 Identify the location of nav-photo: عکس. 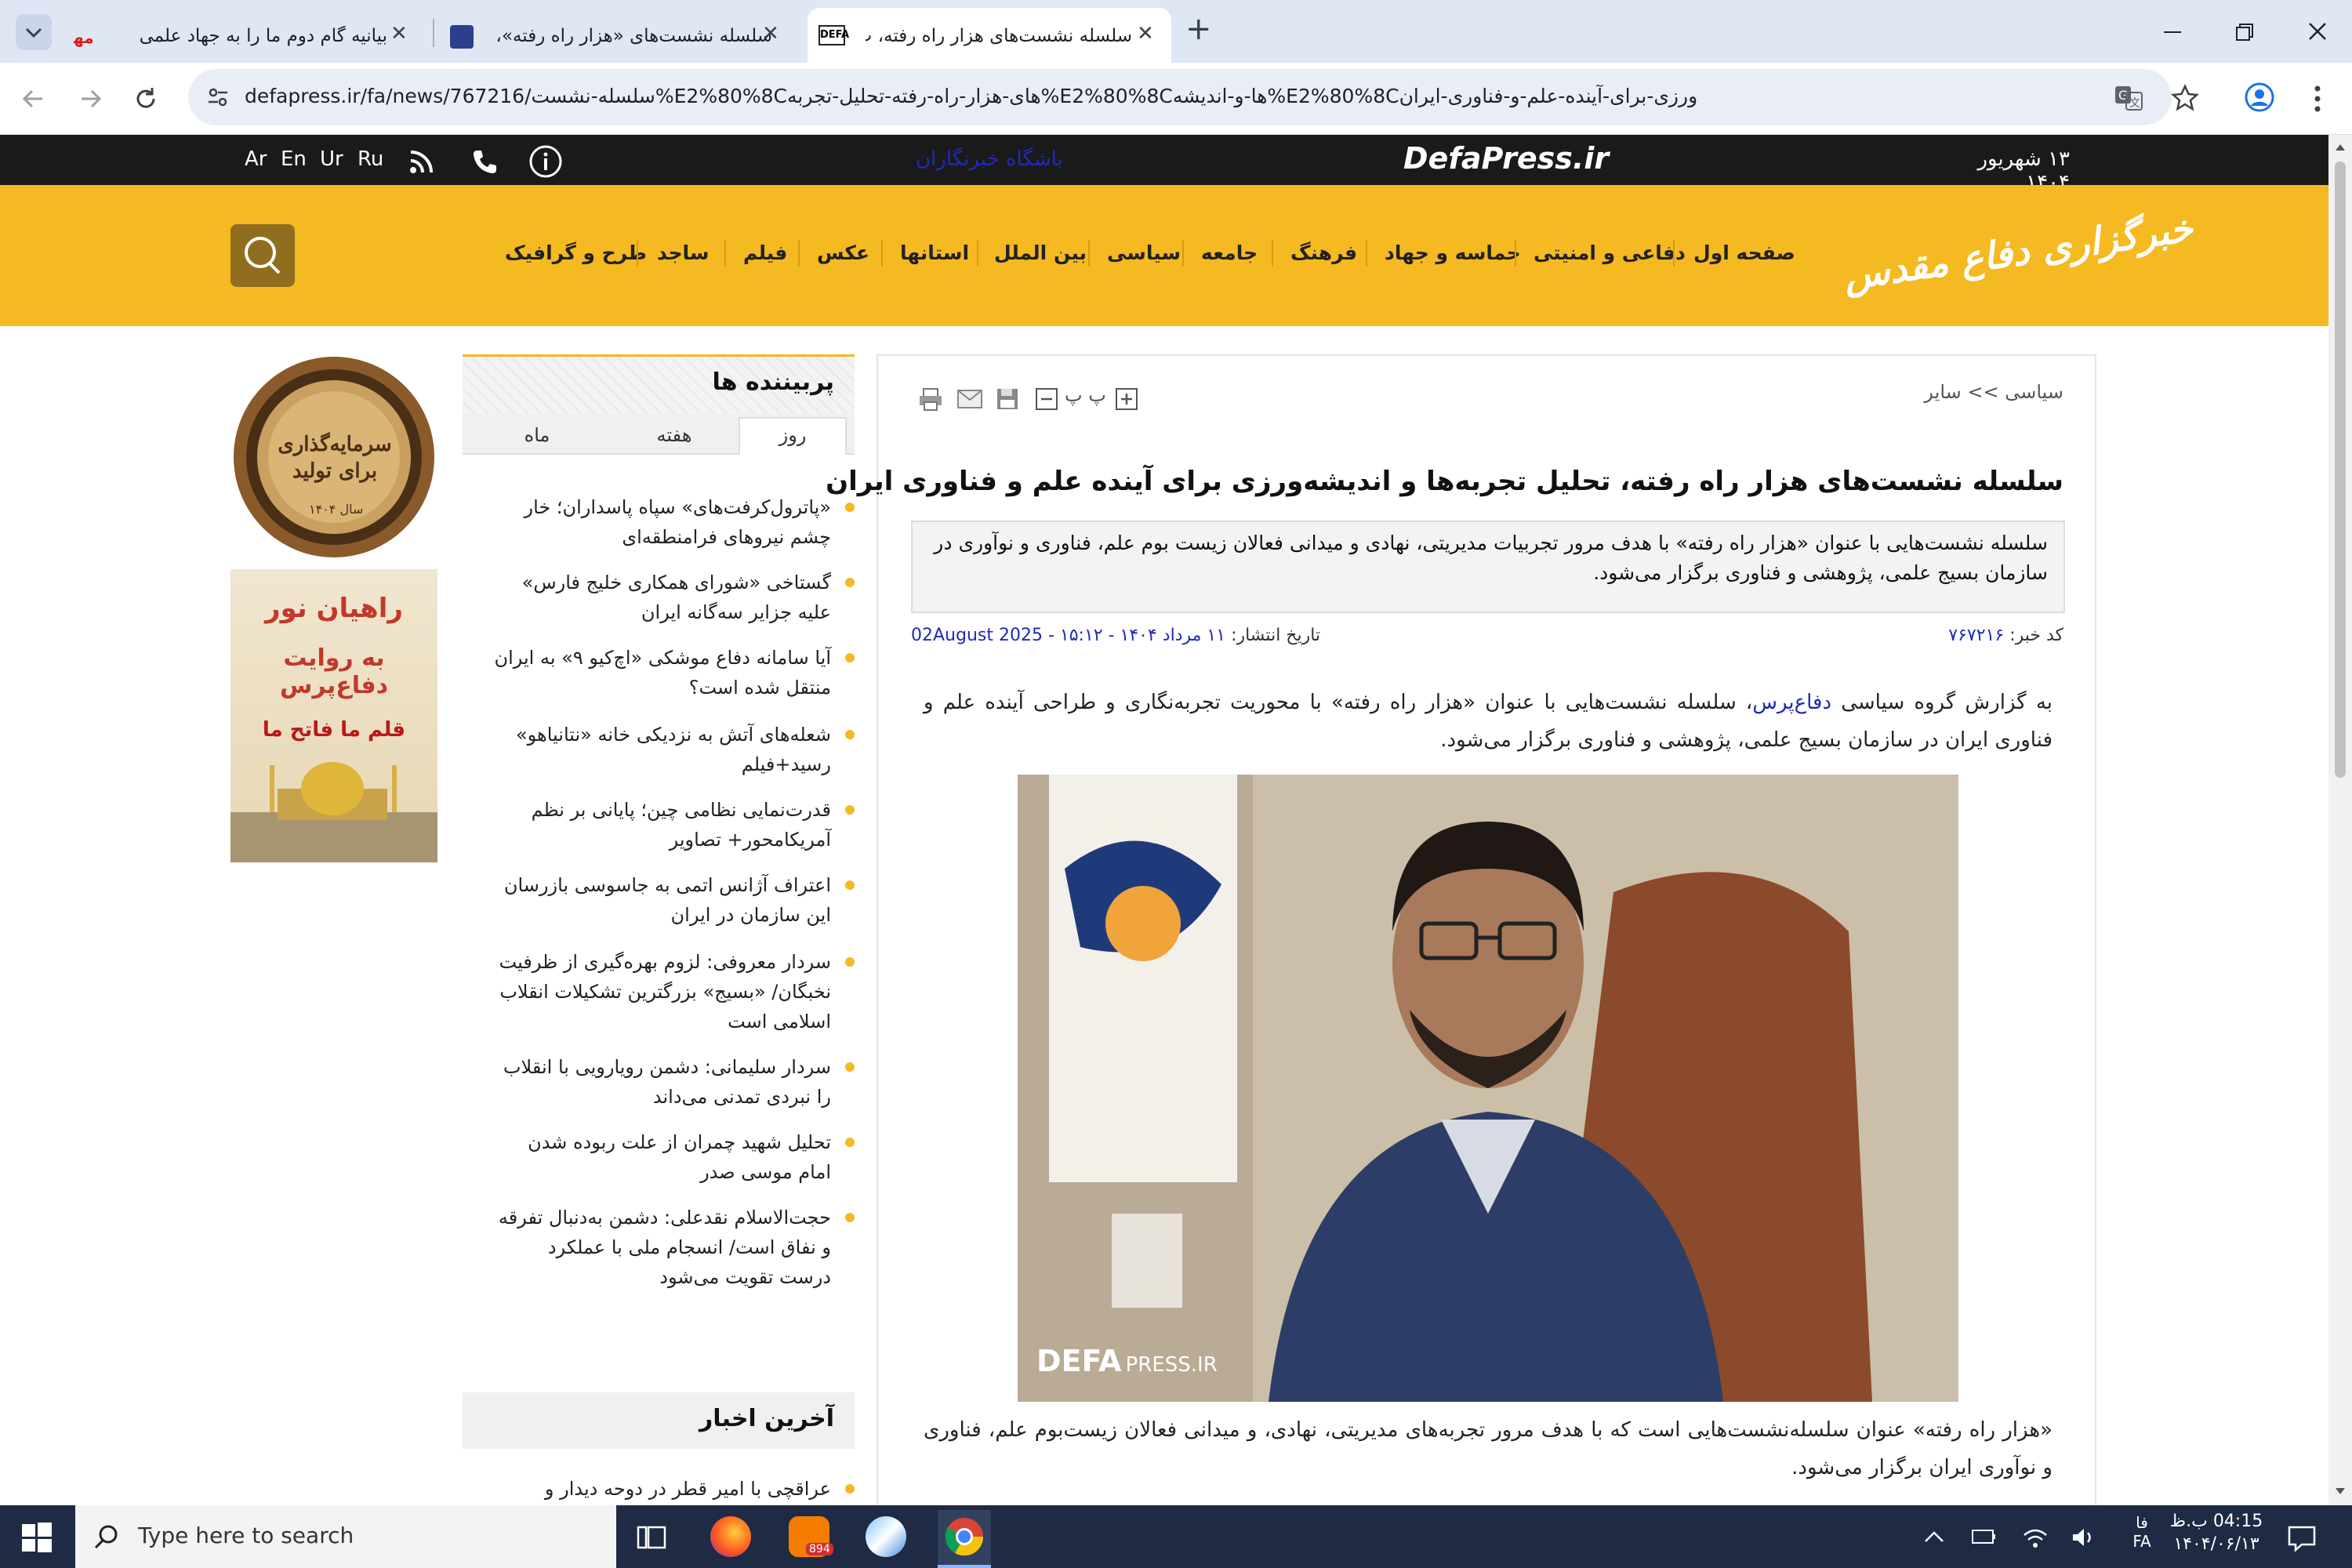
(843, 252).